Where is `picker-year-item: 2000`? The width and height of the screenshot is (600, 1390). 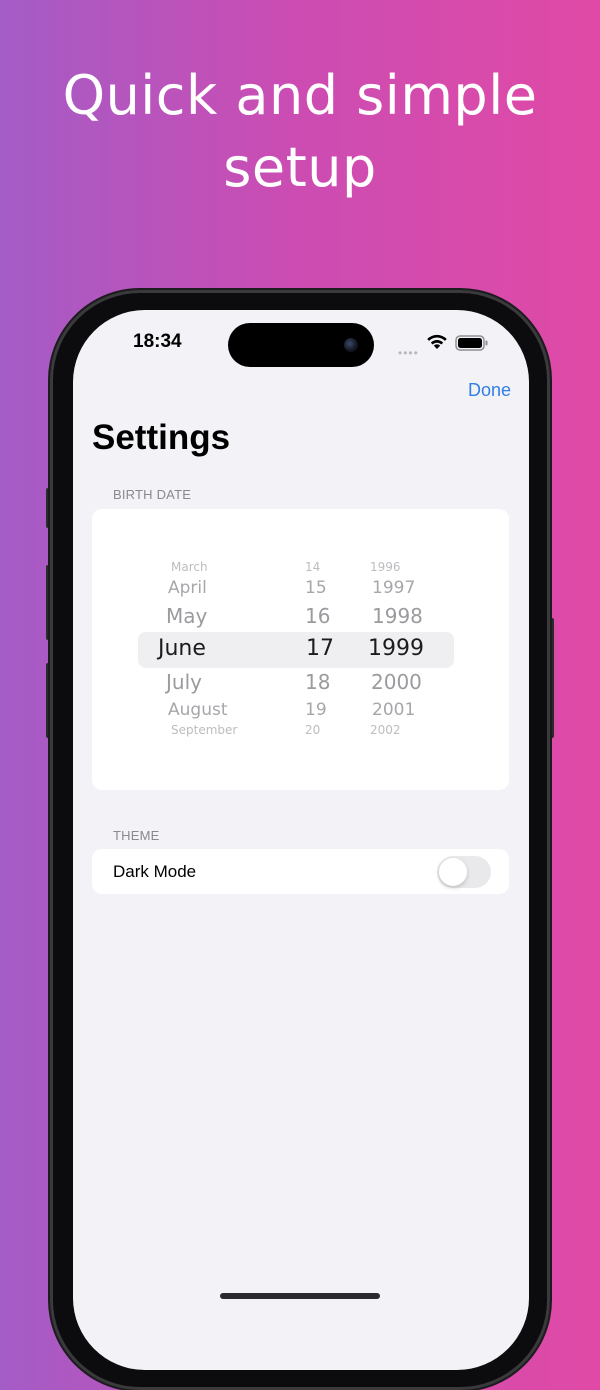
picker-year-item: 2000 is located at coordinates (396, 682).